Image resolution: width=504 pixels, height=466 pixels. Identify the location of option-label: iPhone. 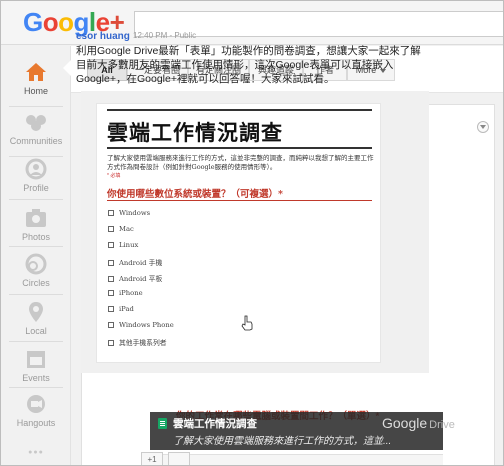
(131, 293).